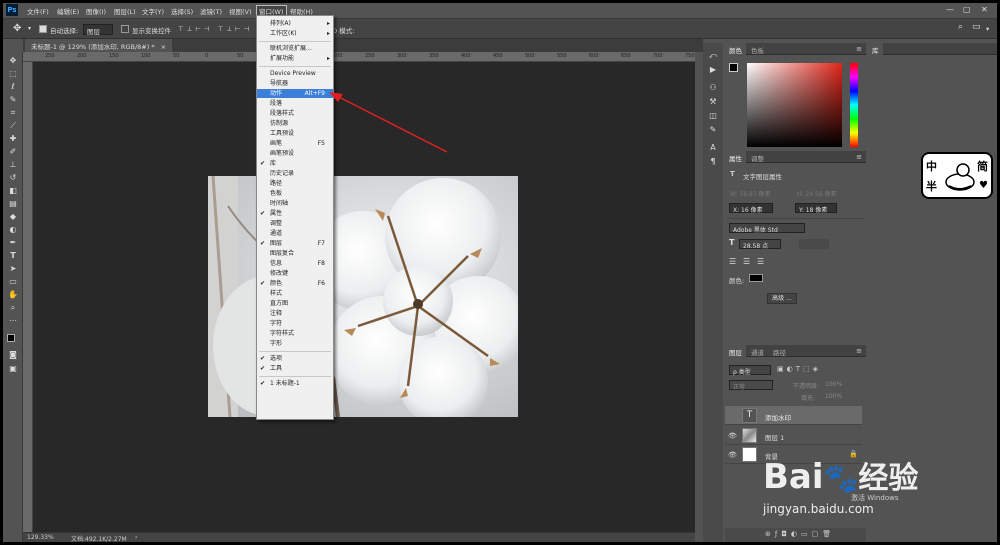 The image size is (1000, 545). What do you see at coordinates (732, 261) in the screenshot?
I see `align-left-icon: ☰` at bounding box center [732, 261].